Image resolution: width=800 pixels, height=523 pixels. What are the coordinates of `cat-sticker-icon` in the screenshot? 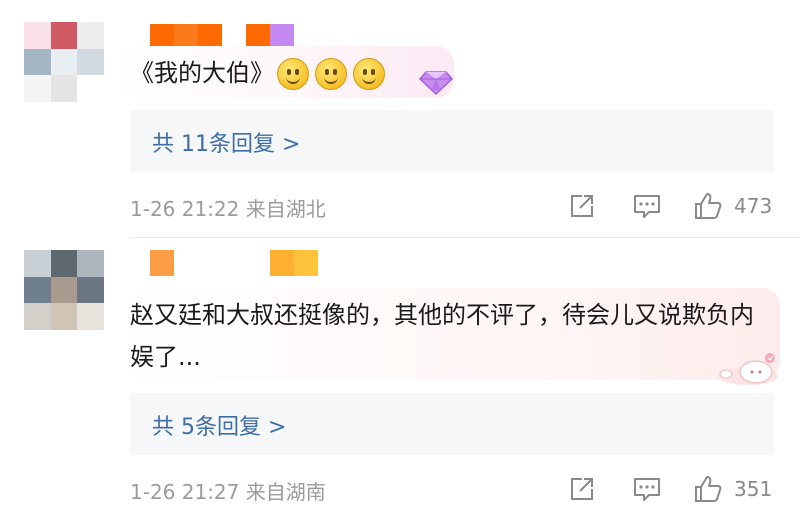 It's located at (748, 369).